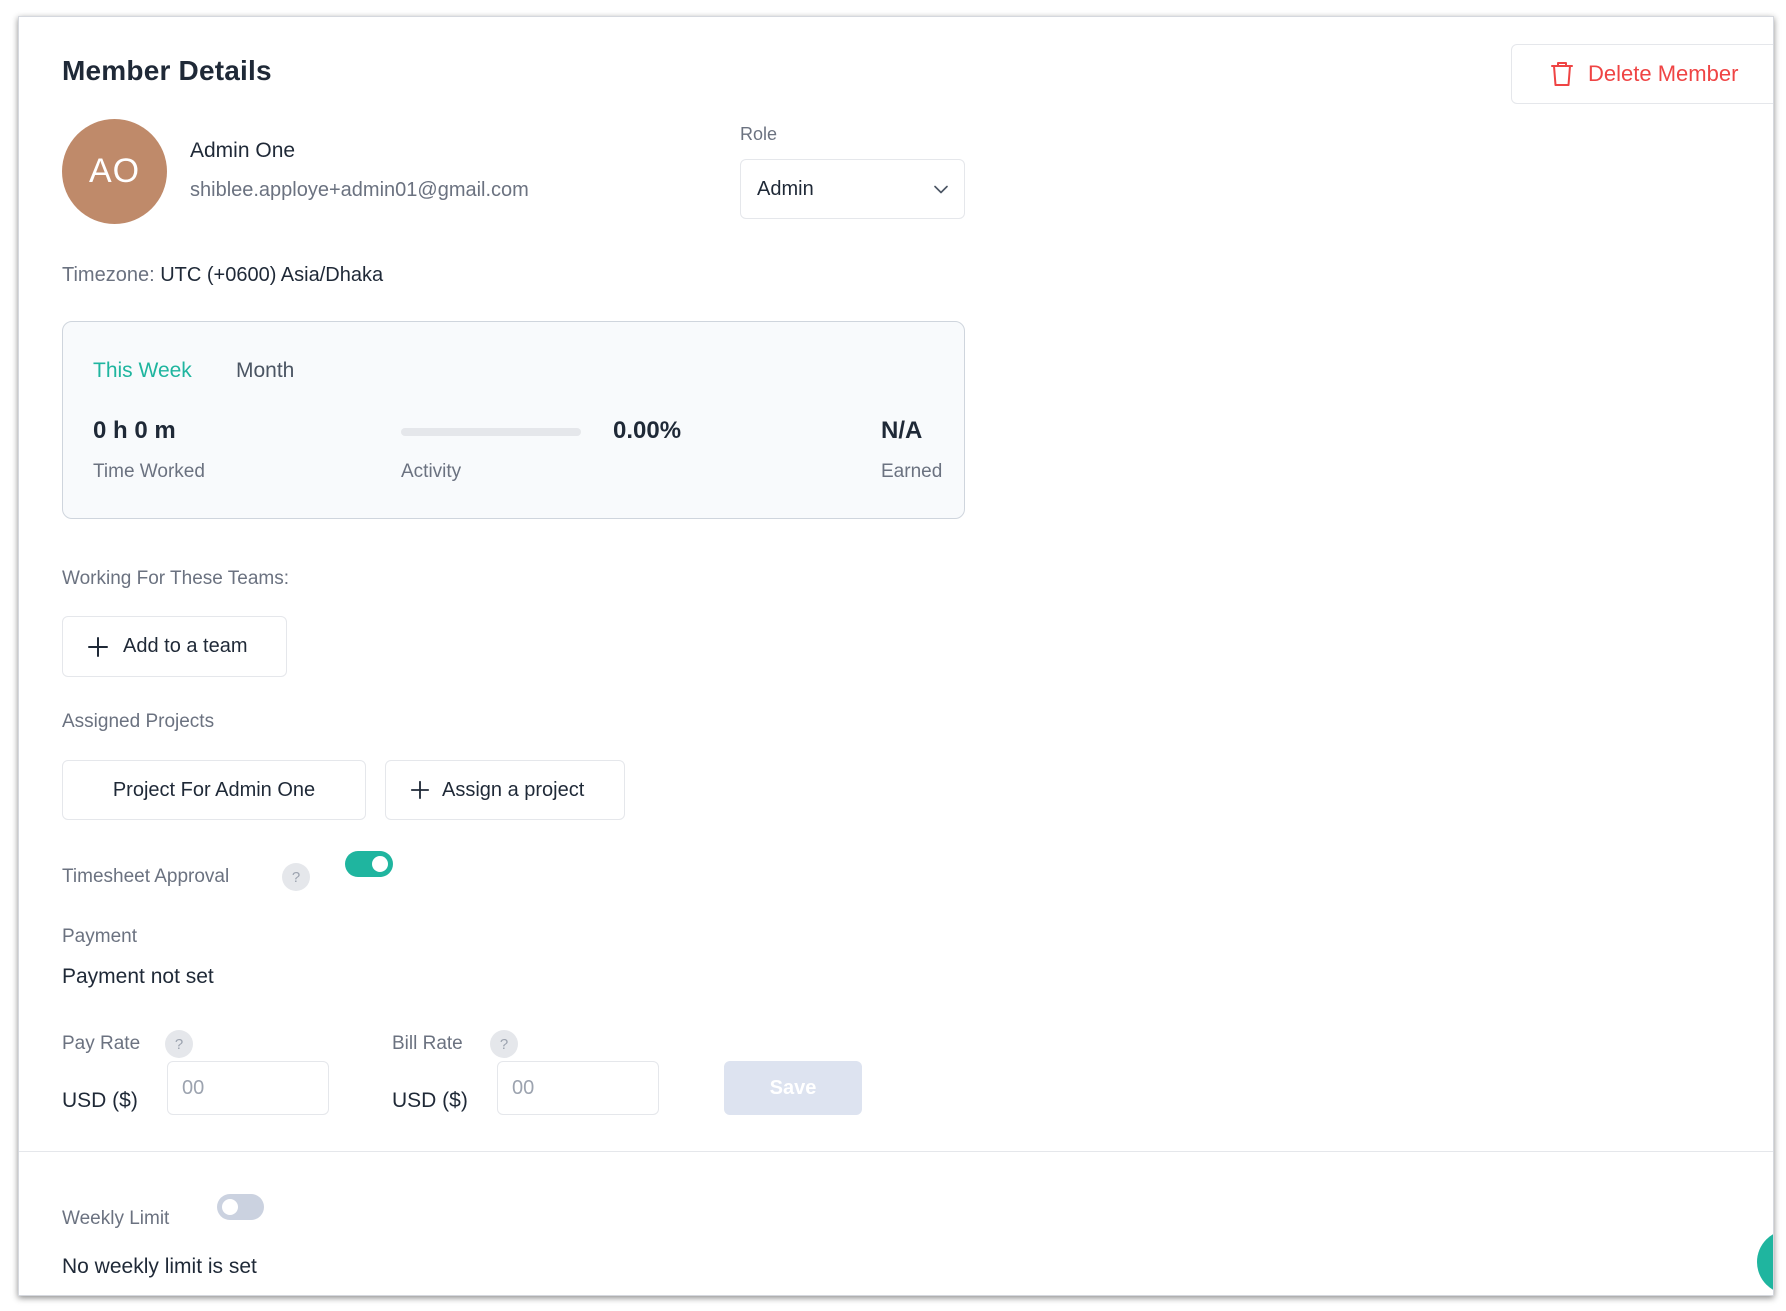  I want to click on timezone-label: Timezone:, so click(108, 275).